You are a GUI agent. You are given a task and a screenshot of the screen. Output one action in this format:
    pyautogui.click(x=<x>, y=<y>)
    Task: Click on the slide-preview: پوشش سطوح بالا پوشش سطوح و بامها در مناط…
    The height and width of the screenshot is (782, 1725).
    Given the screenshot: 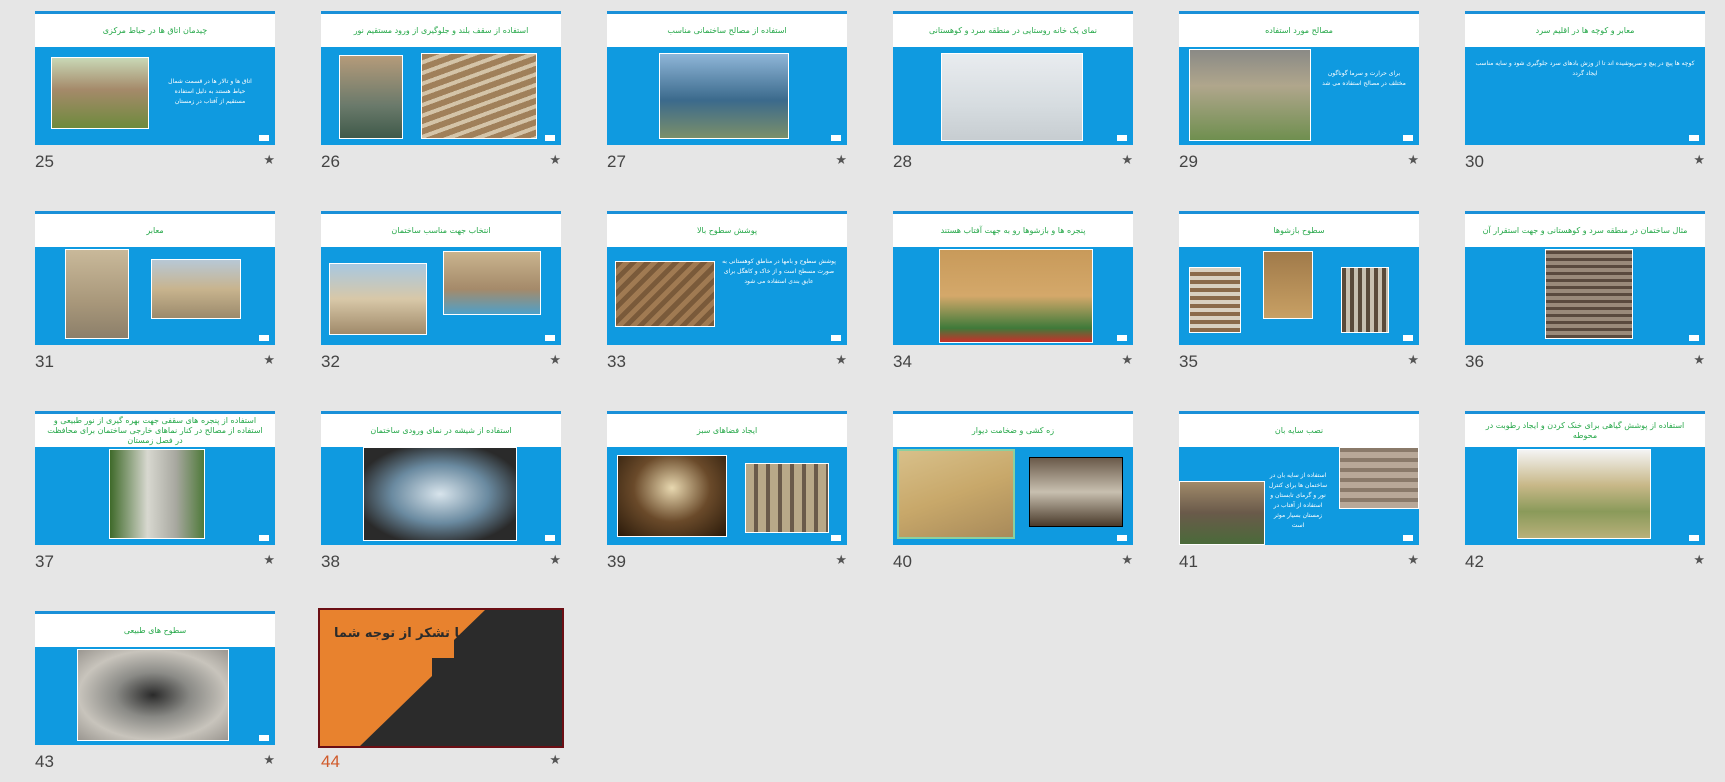 What is the action you would take?
    pyautogui.click(x=727, y=278)
    